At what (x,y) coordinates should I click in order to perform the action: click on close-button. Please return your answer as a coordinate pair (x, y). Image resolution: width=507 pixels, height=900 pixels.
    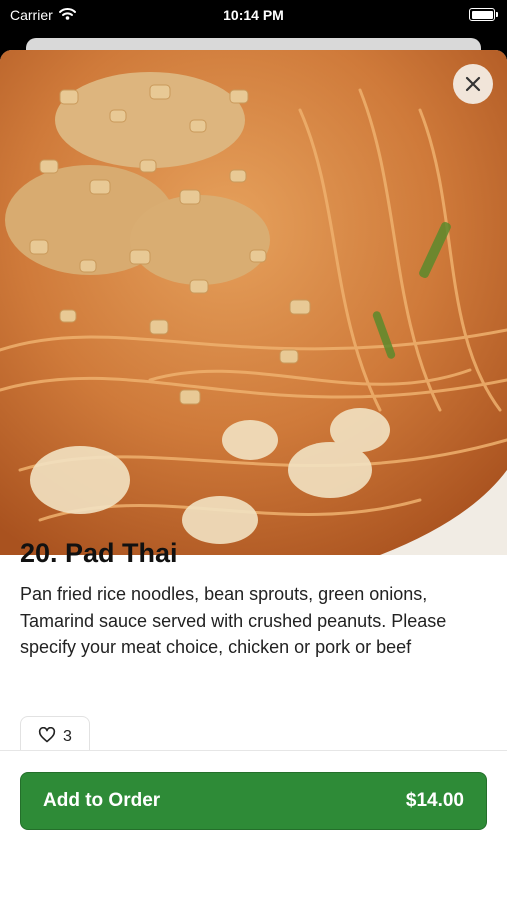
    Looking at the image, I should click on (473, 84).